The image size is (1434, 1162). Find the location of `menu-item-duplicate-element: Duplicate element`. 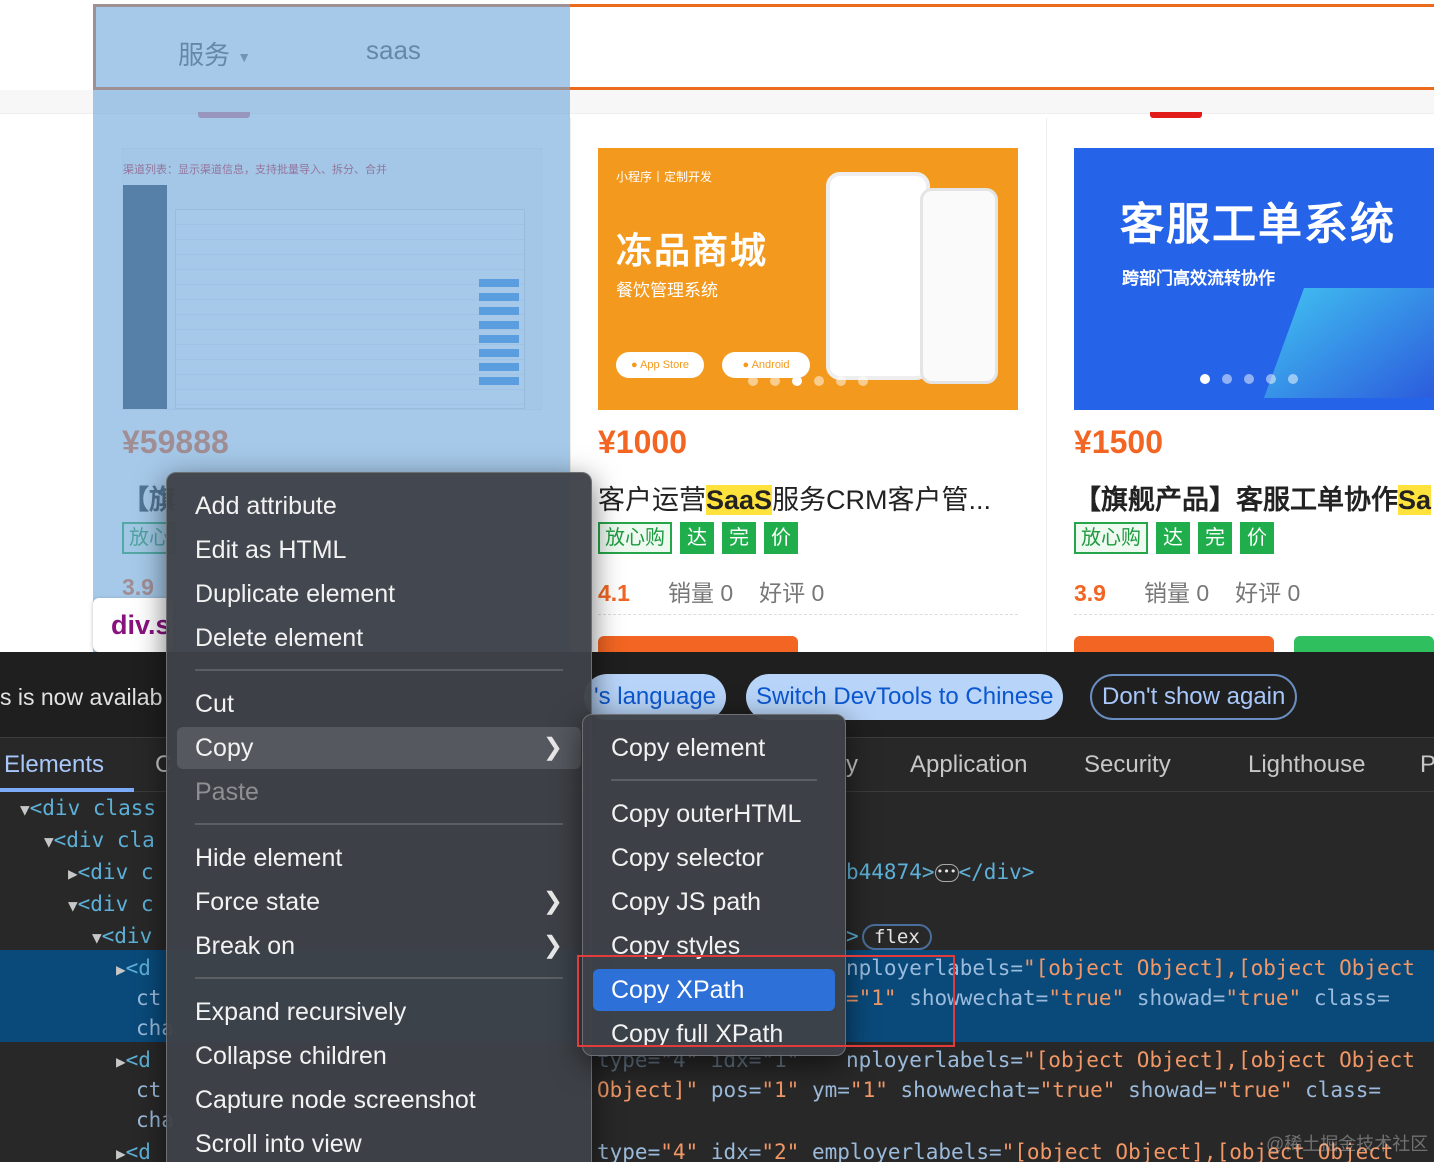

menu-item-duplicate-element: Duplicate element is located at coordinates (379, 594).